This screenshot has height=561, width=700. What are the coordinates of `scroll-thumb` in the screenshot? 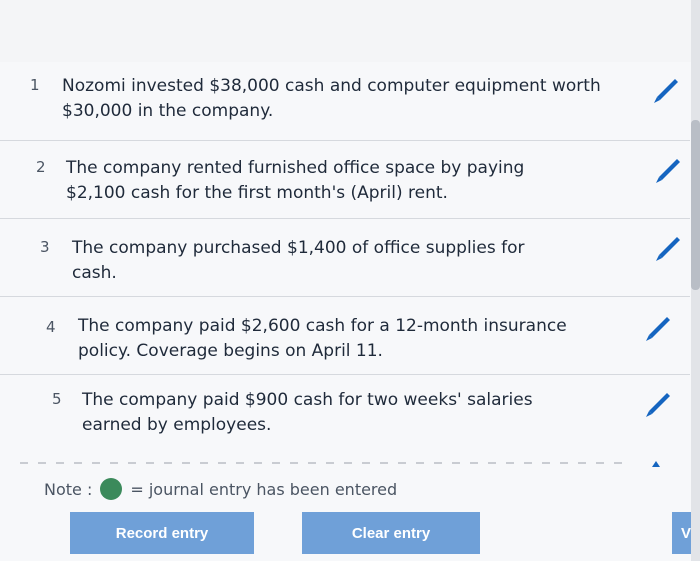 It's located at (695, 205).